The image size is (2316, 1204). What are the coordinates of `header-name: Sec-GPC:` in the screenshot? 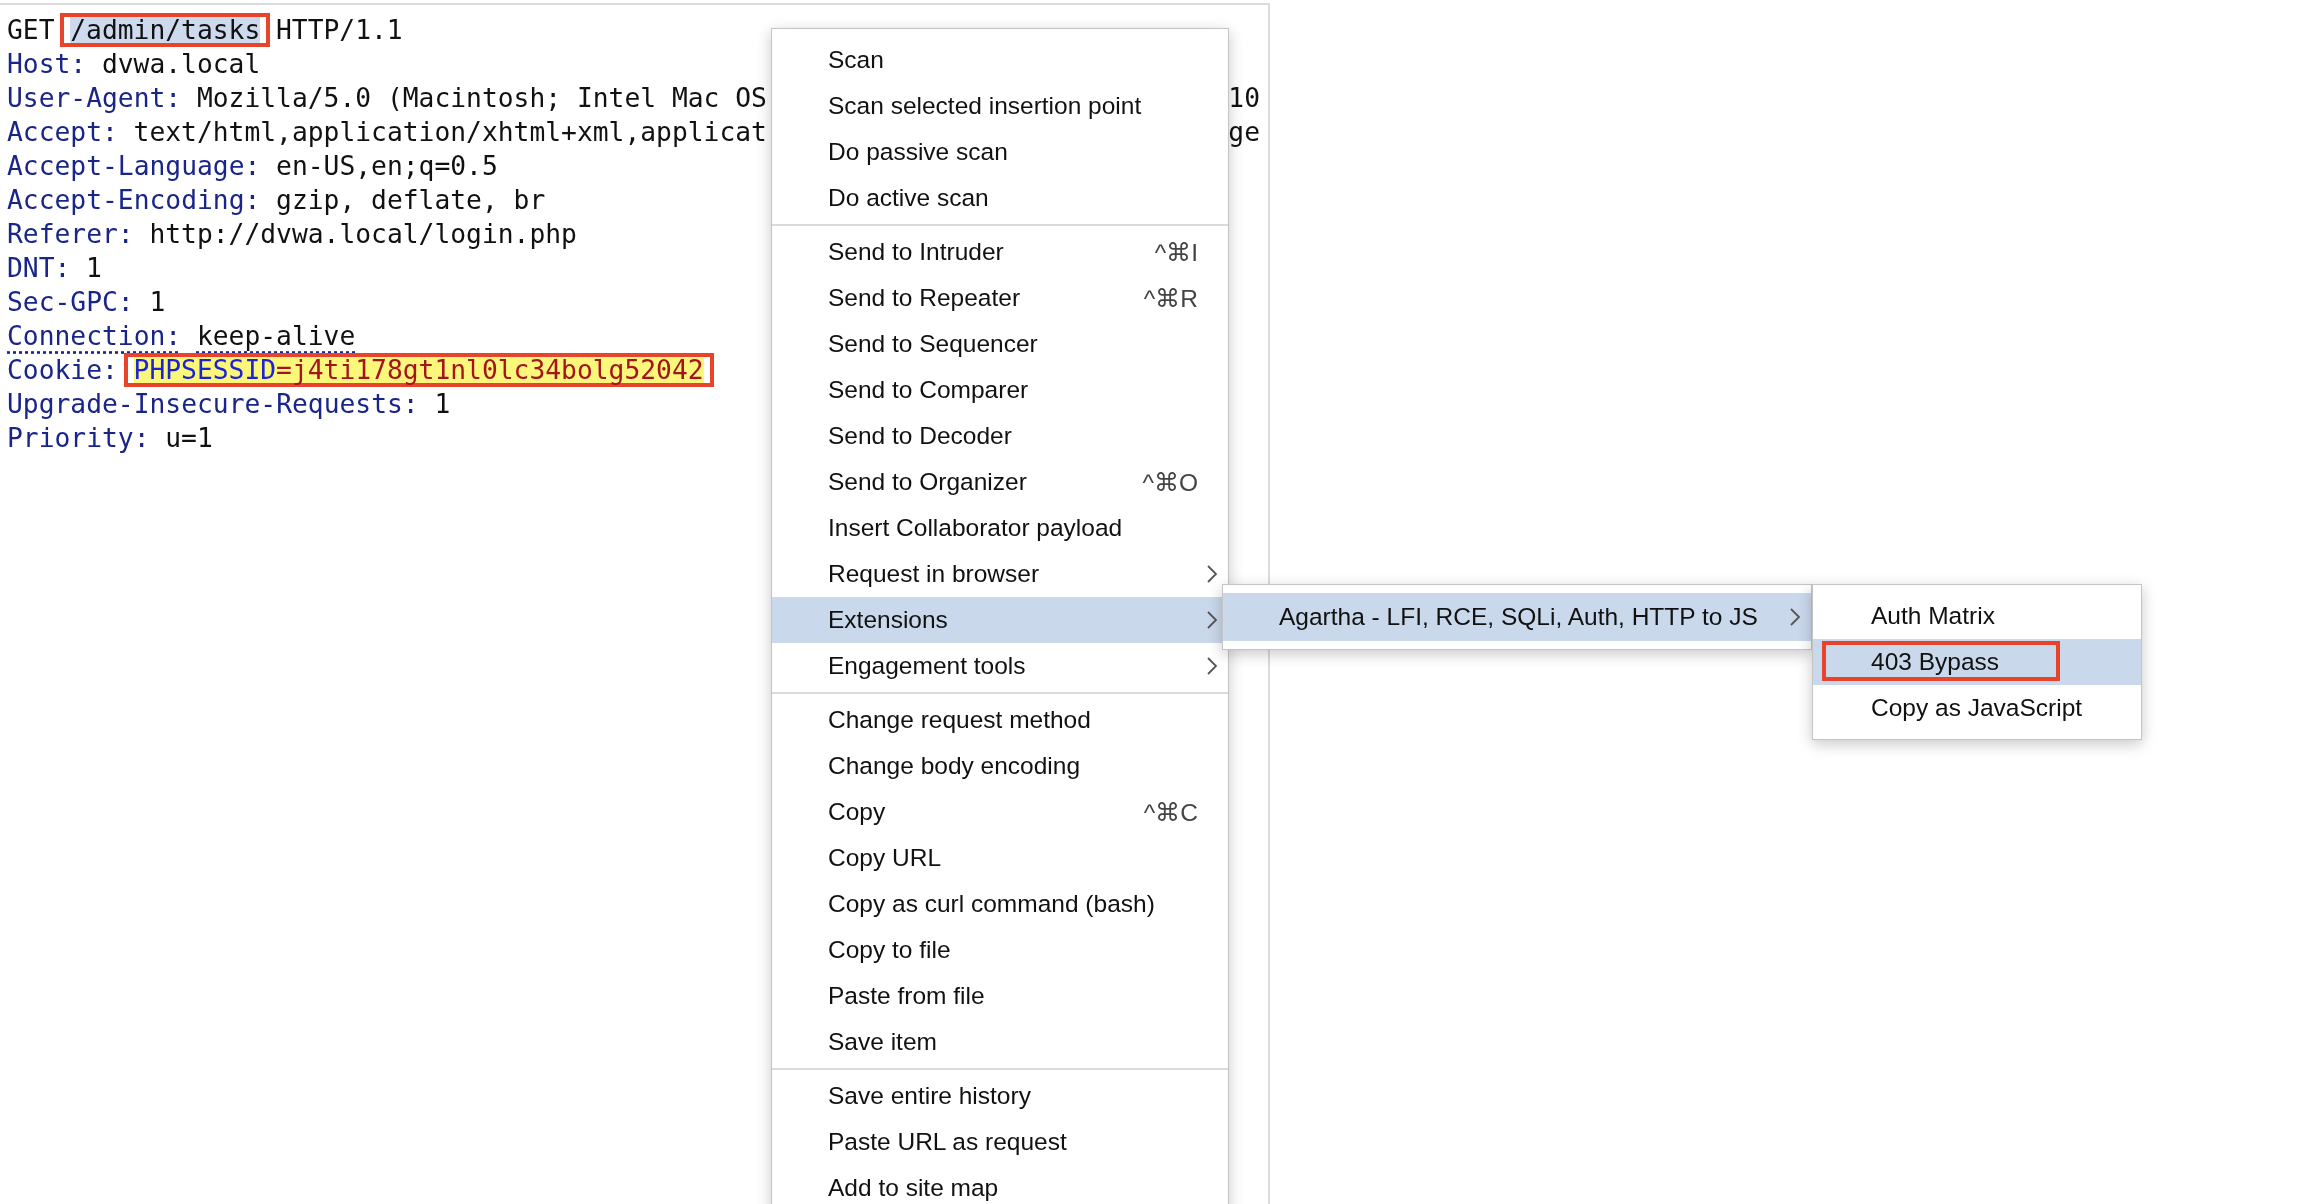 It's located at (70, 302).